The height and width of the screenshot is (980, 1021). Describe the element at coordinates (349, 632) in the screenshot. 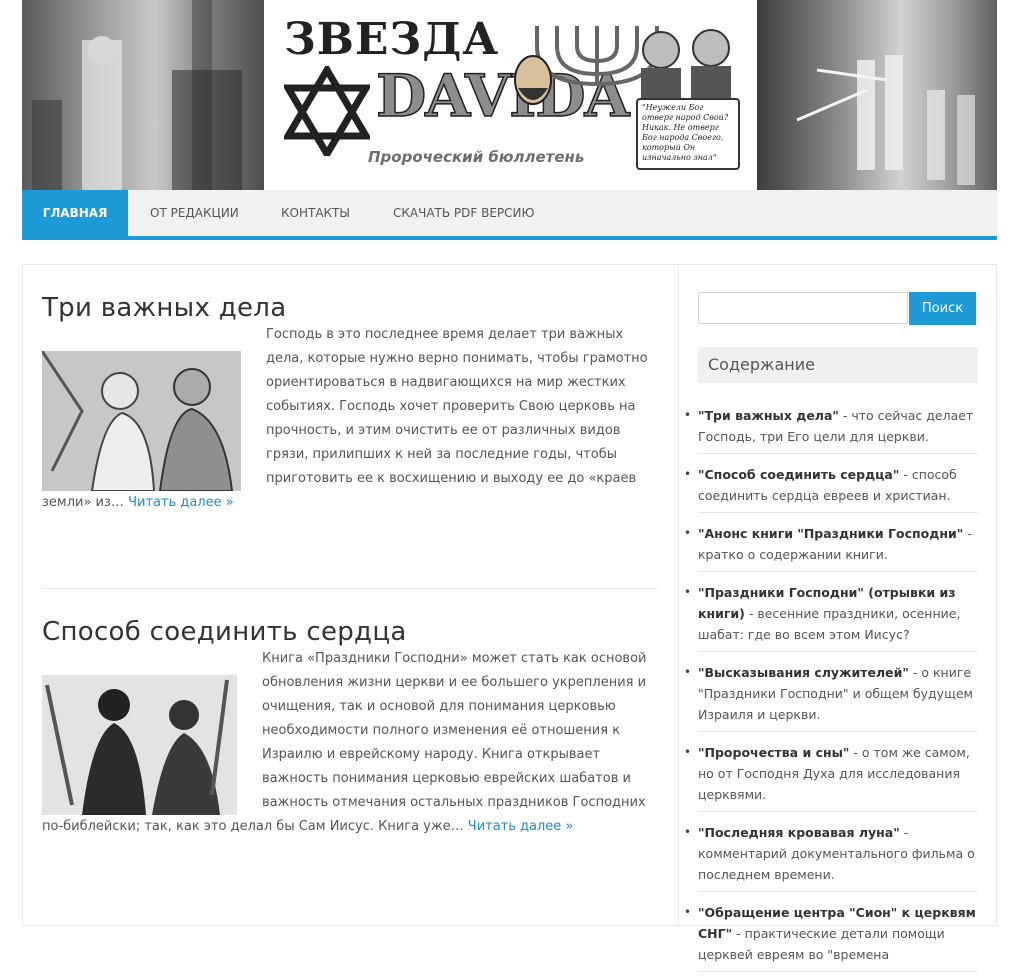

I see `post-title-link: Способ соединить сердца` at that location.